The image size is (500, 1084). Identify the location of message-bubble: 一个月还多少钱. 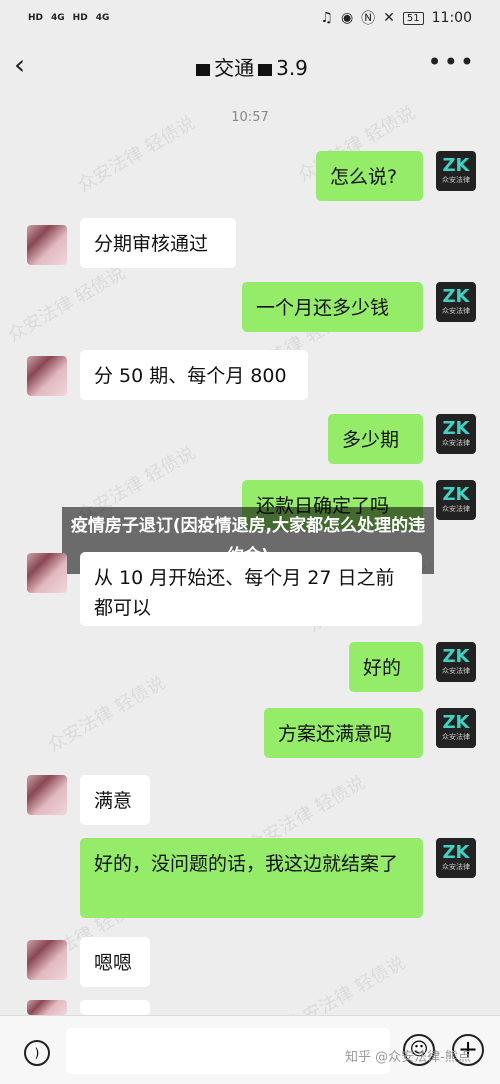
(332, 307).